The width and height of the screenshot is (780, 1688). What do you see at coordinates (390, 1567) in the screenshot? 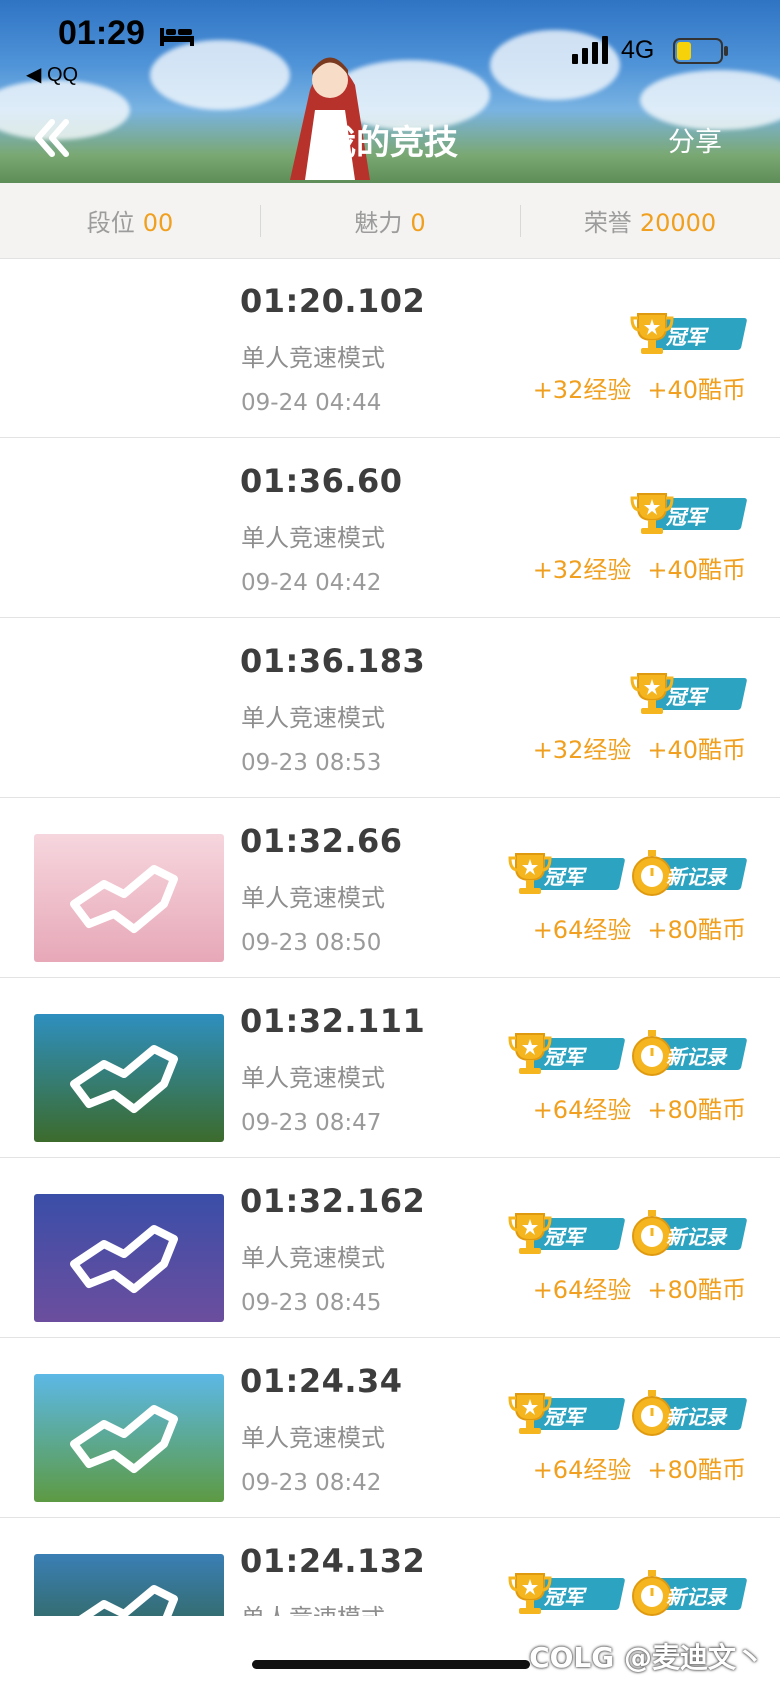
I see `race-record-row: 01:24.132 单人竞速模式 冠军 新记录` at bounding box center [390, 1567].